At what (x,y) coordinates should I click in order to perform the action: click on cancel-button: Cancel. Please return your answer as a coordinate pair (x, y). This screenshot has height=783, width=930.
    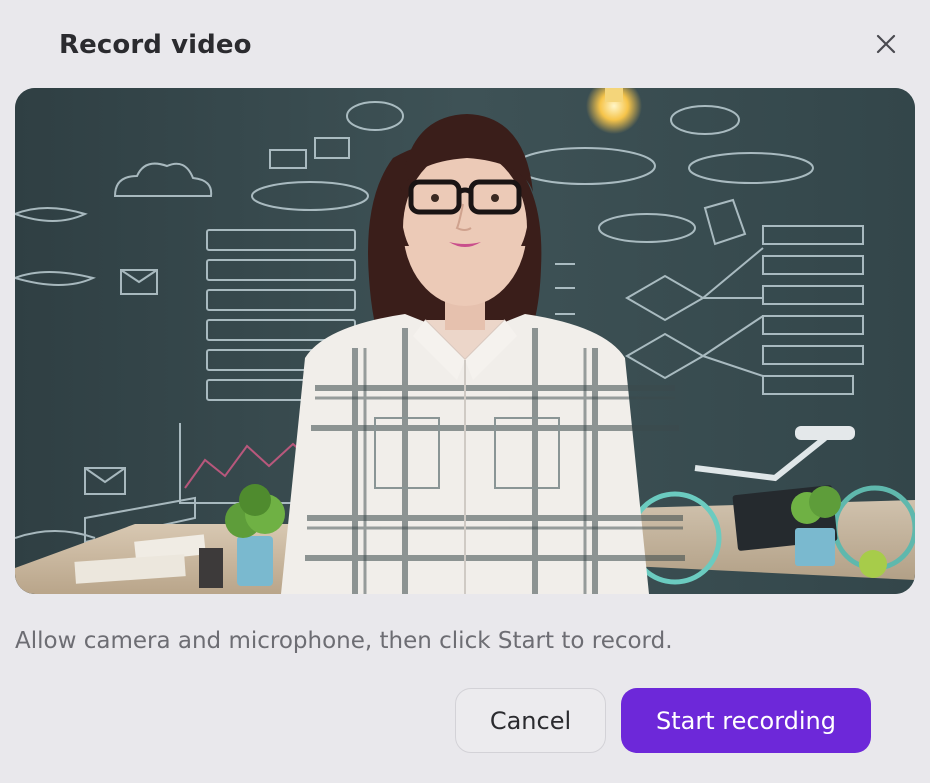
    Looking at the image, I should click on (530, 720).